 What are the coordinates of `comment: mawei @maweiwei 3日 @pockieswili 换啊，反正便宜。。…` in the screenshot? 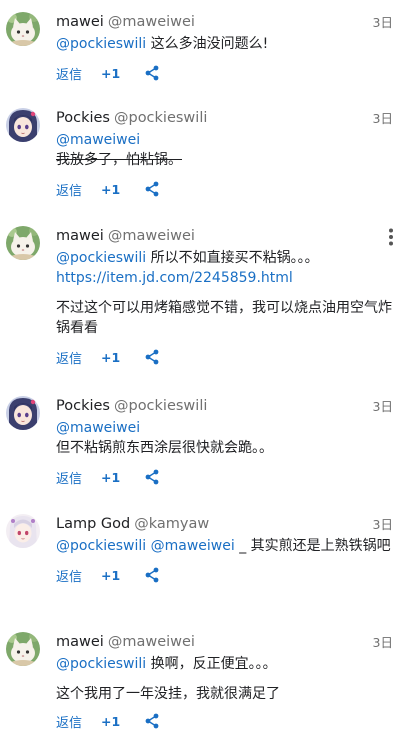 It's located at (204, 681).